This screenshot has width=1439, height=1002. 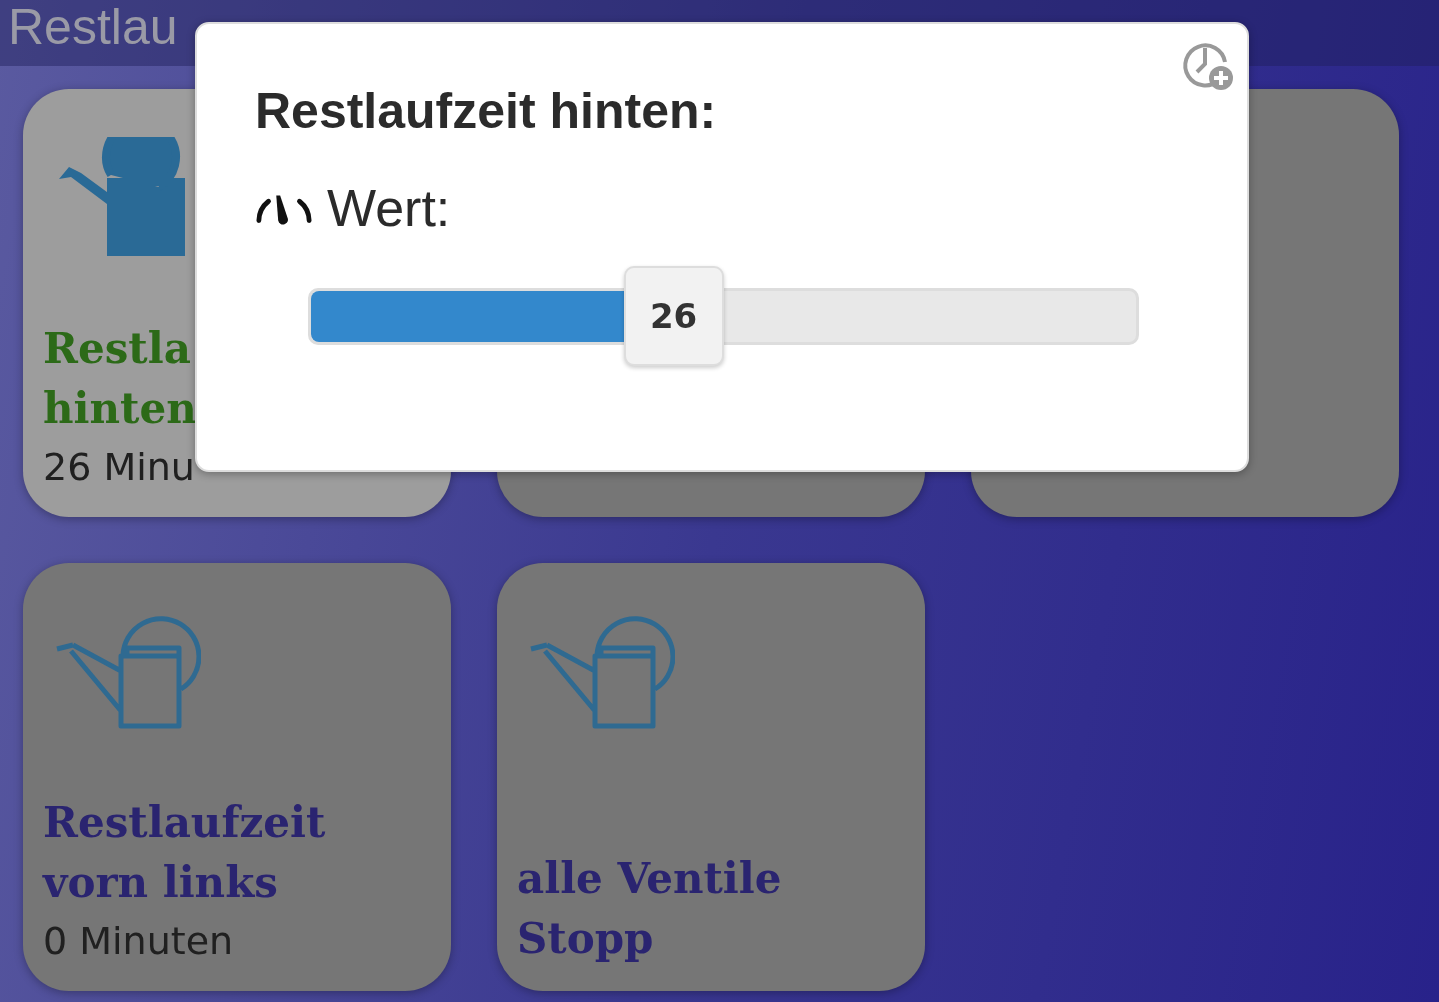 What do you see at coordinates (650, 879) in the screenshot?
I see `tile-title: alle Ventile` at bounding box center [650, 879].